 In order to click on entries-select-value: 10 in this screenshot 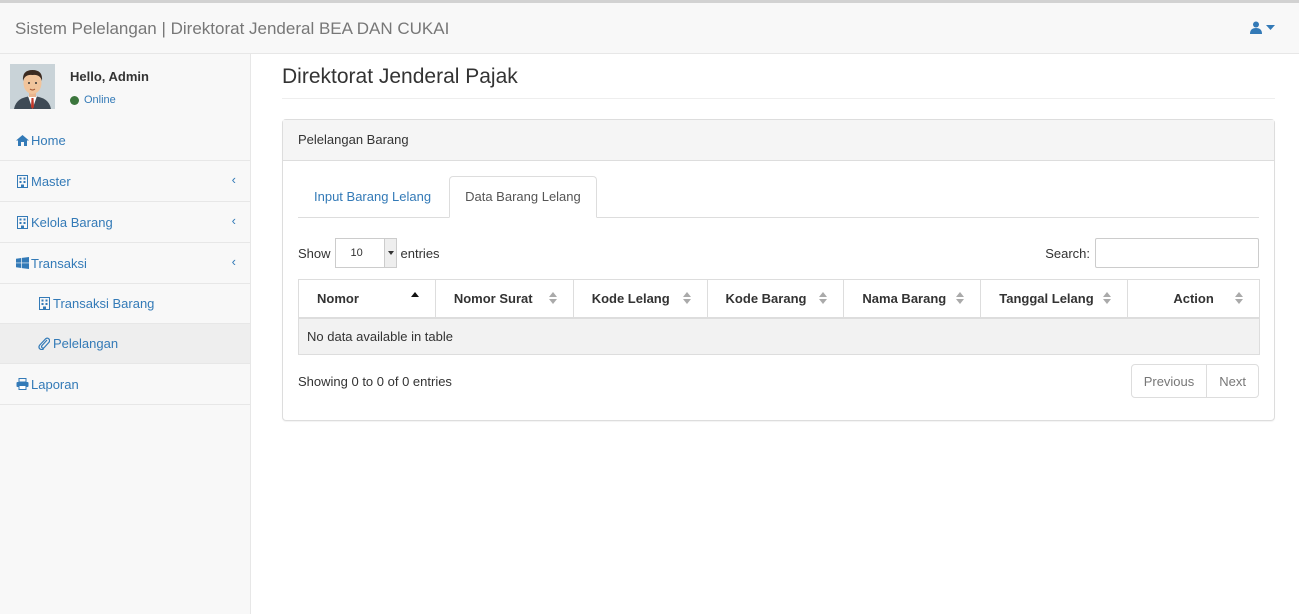, I will do `click(356, 253)`.